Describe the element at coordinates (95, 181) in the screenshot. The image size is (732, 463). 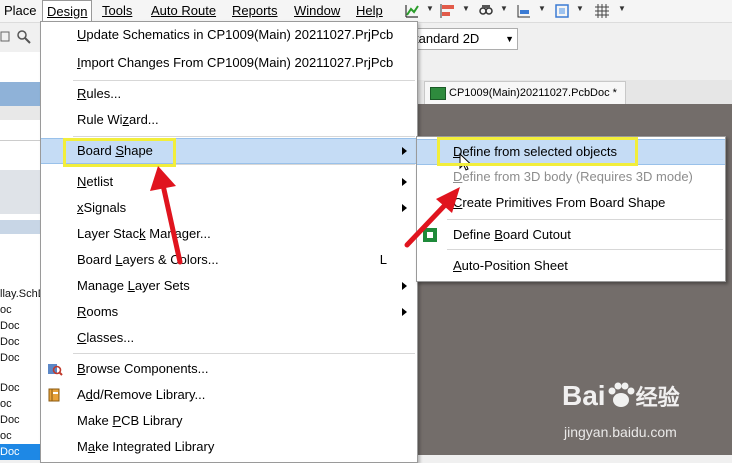
I see `menu-item-label: Netlist` at that location.